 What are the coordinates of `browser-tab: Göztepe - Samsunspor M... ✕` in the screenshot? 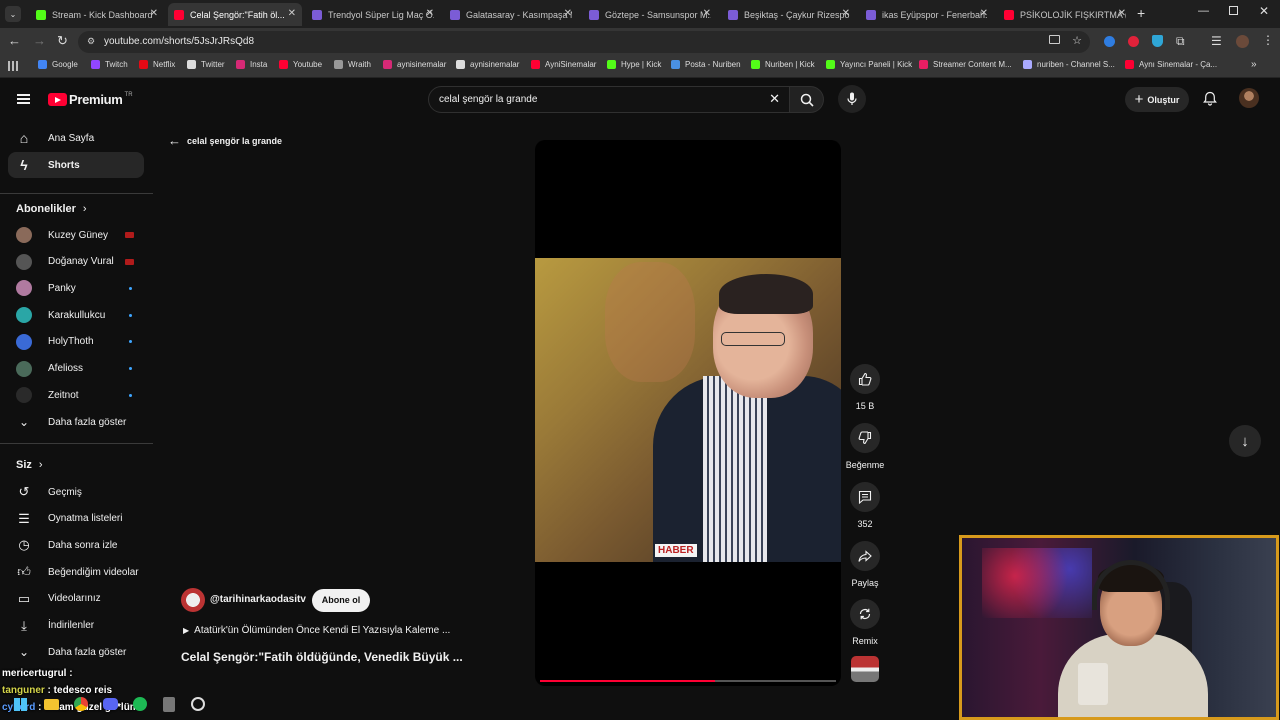 It's located at (650, 14).